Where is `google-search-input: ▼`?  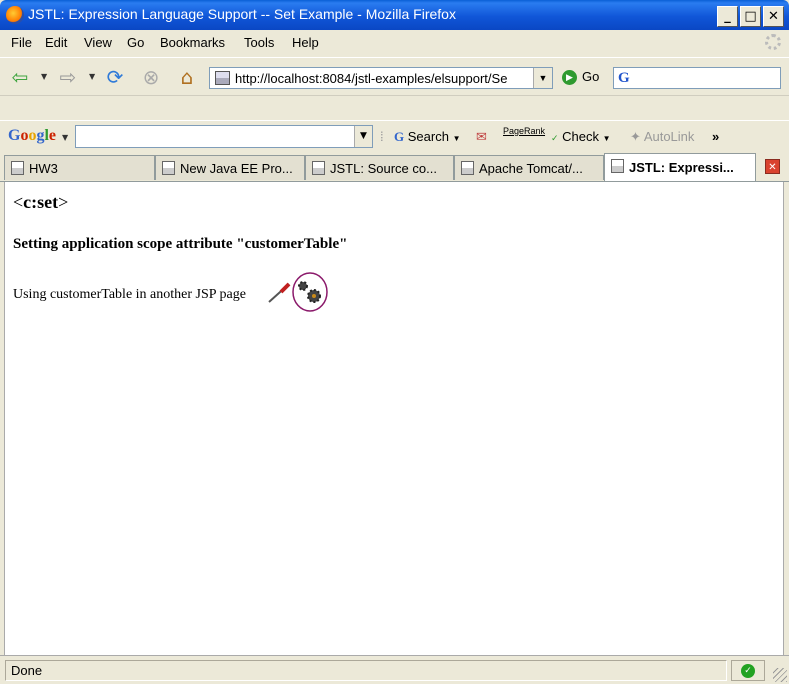
google-search-input: ▼ is located at coordinates (224, 136).